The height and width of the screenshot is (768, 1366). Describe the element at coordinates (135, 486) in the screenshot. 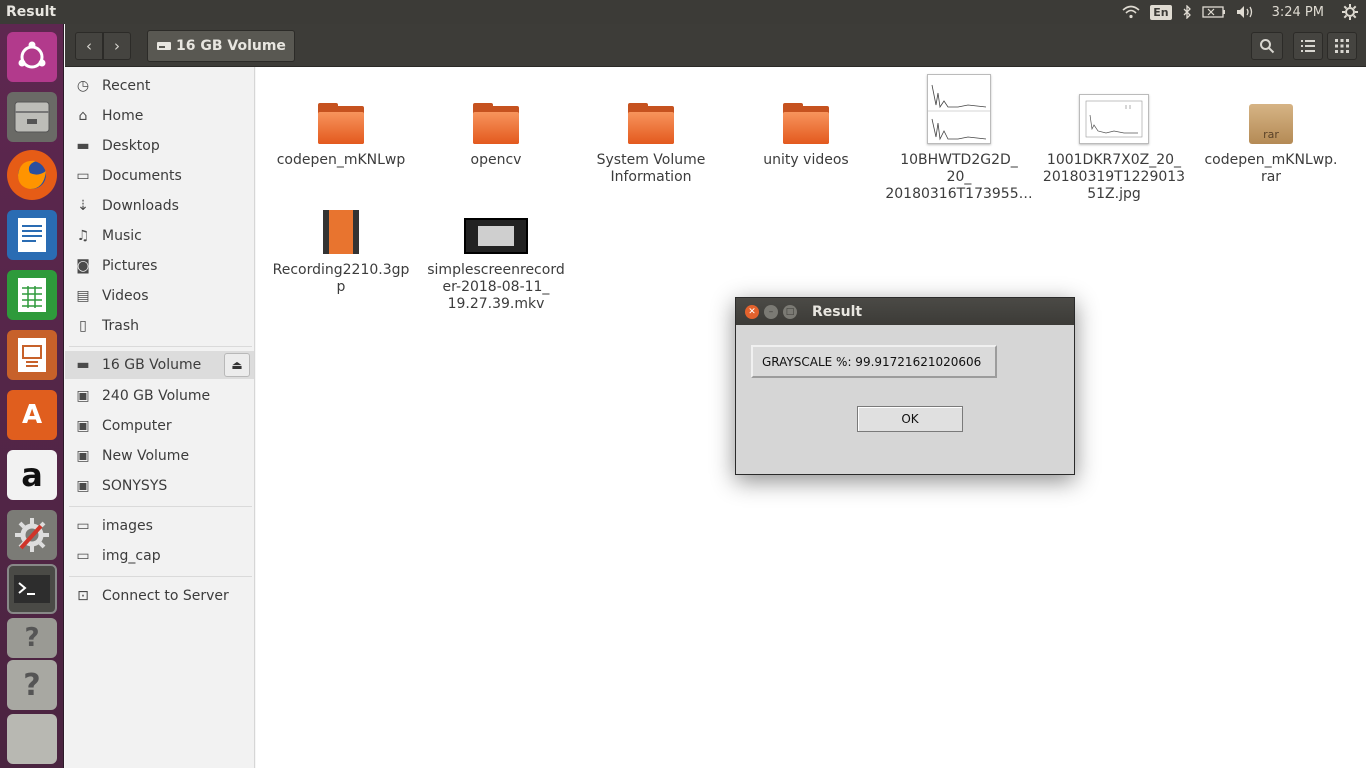

I see `sidebar-item-label: SONYSYS` at that location.